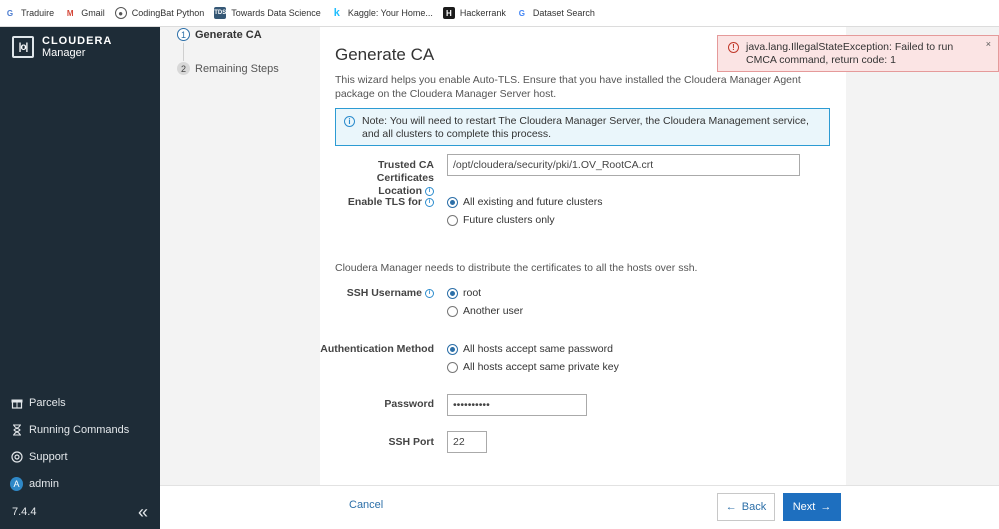 This screenshot has width=999, height=529. I want to click on ssh-username-label: SSH Username i, so click(377, 293).